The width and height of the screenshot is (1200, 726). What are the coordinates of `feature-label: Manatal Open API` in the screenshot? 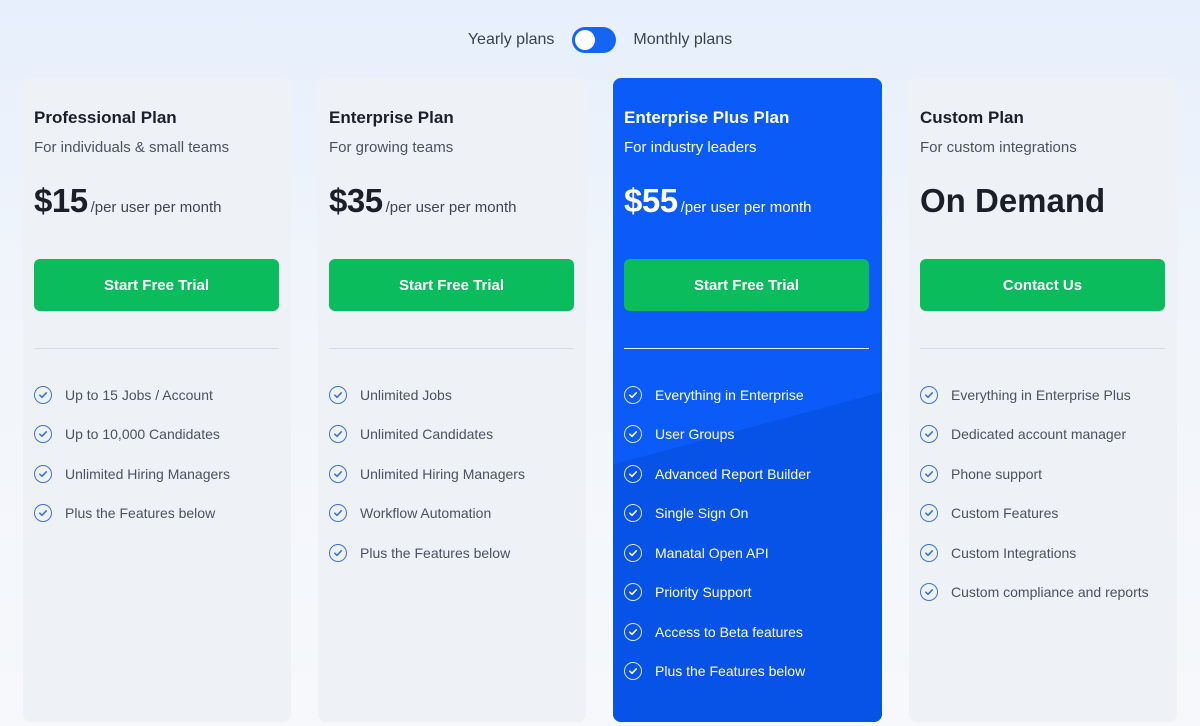 It's located at (712, 552).